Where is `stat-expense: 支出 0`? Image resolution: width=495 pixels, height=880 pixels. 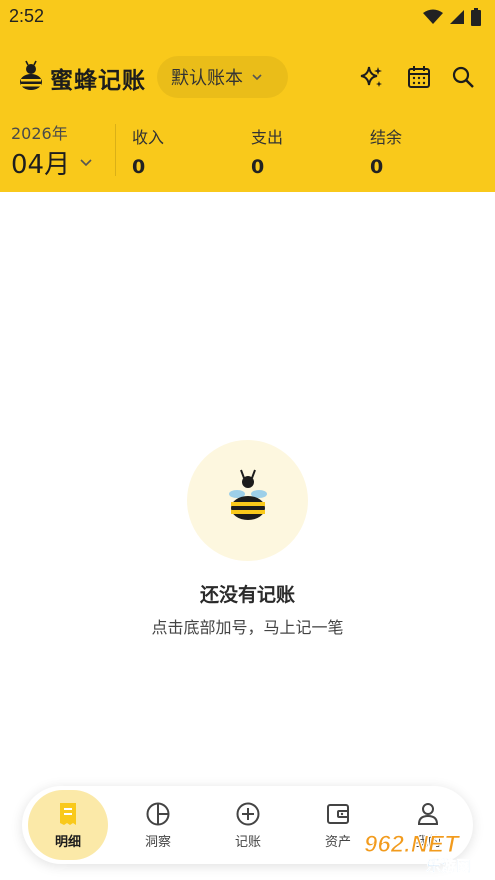 stat-expense: 支出 0 is located at coordinates (267, 151).